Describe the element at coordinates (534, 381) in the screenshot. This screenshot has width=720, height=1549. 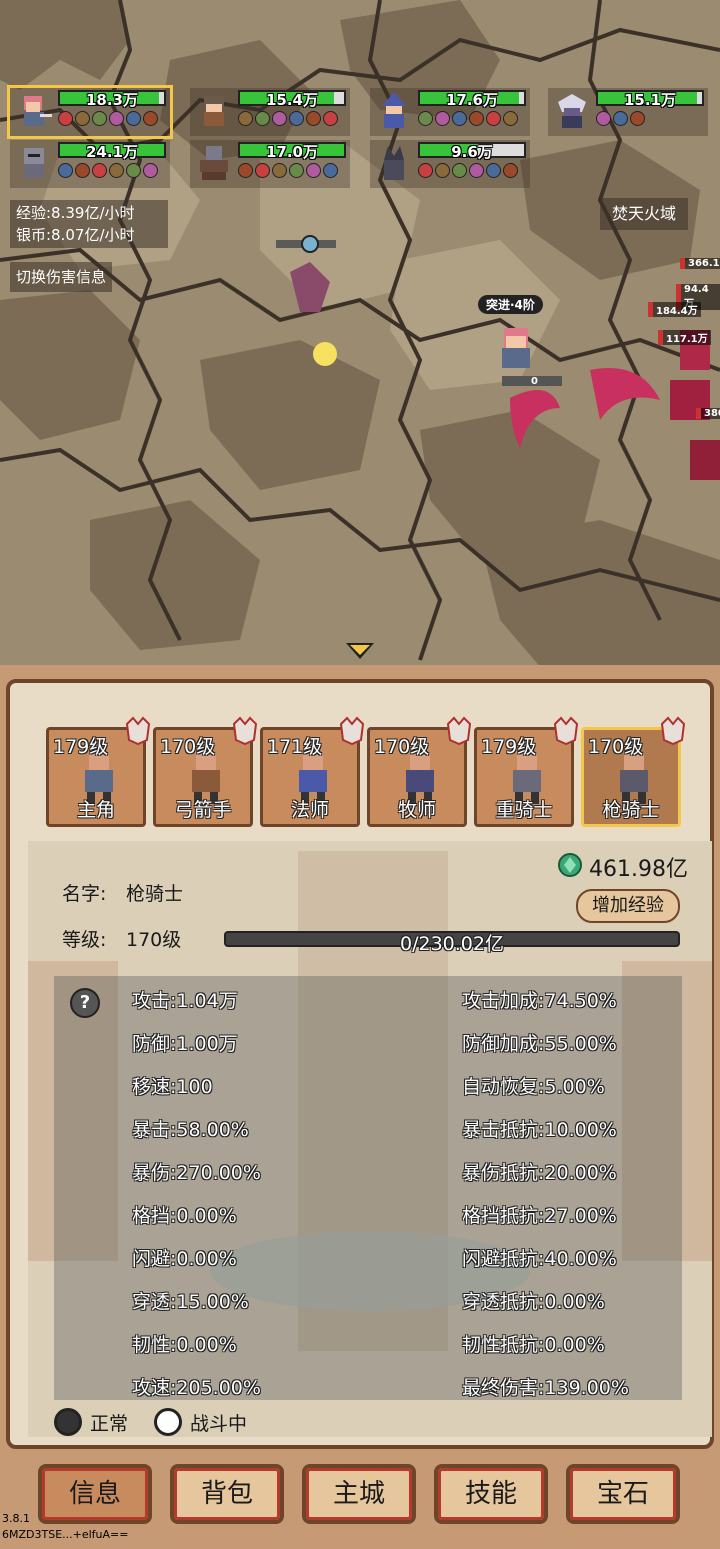
I see `damage-number: 0` at that location.